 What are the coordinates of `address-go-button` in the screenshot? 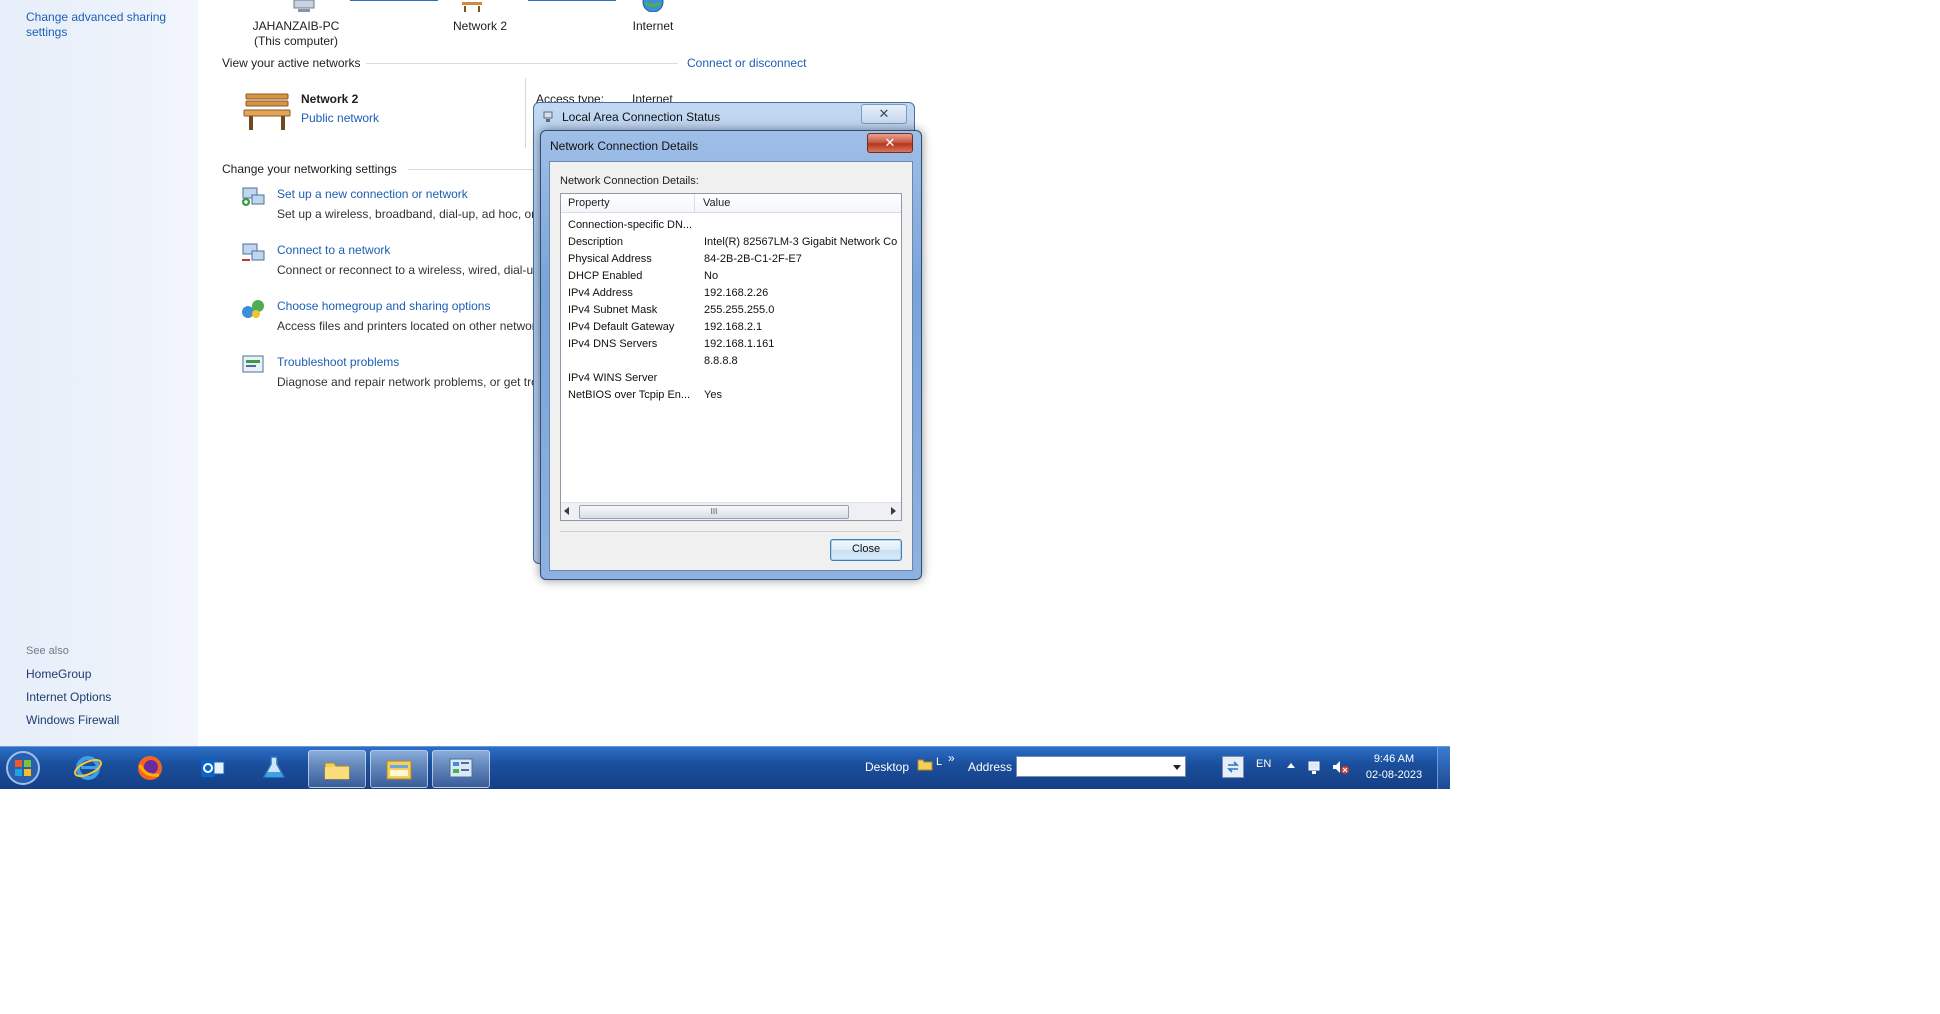 It's located at (1233, 767).